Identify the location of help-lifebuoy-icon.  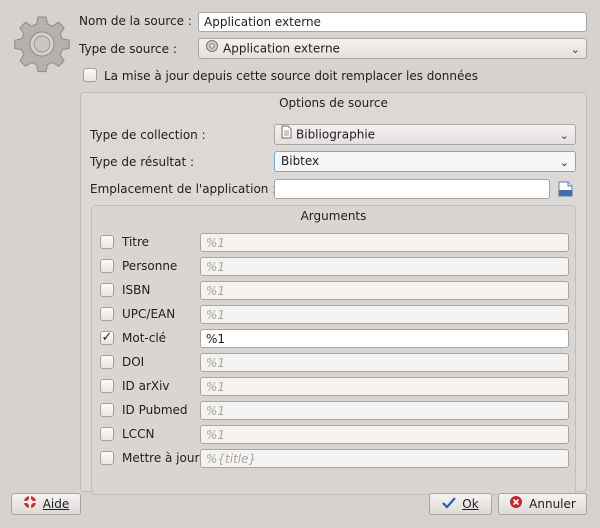
(30, 505).